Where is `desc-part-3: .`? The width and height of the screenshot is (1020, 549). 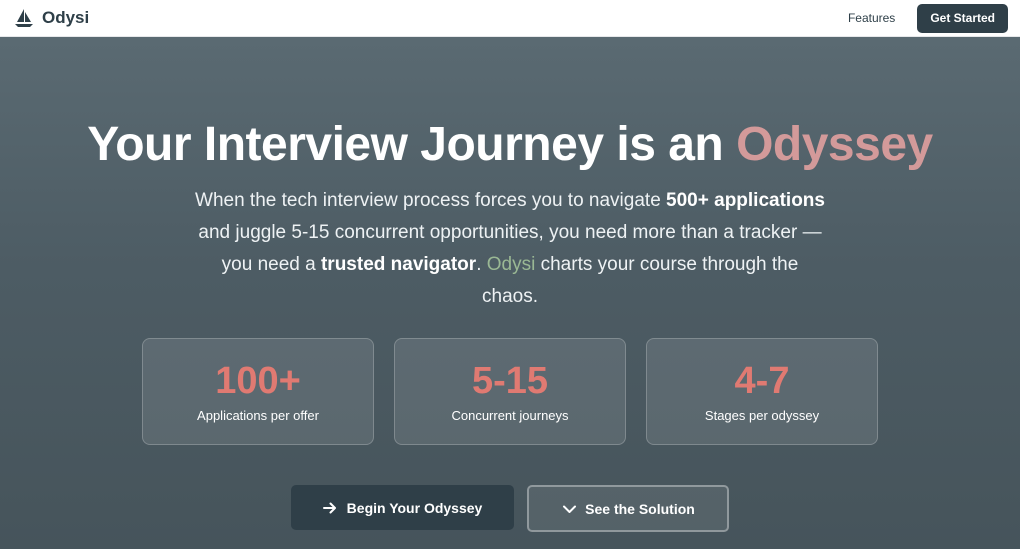 desc-part-3: . is located at coordinates (481, 264).